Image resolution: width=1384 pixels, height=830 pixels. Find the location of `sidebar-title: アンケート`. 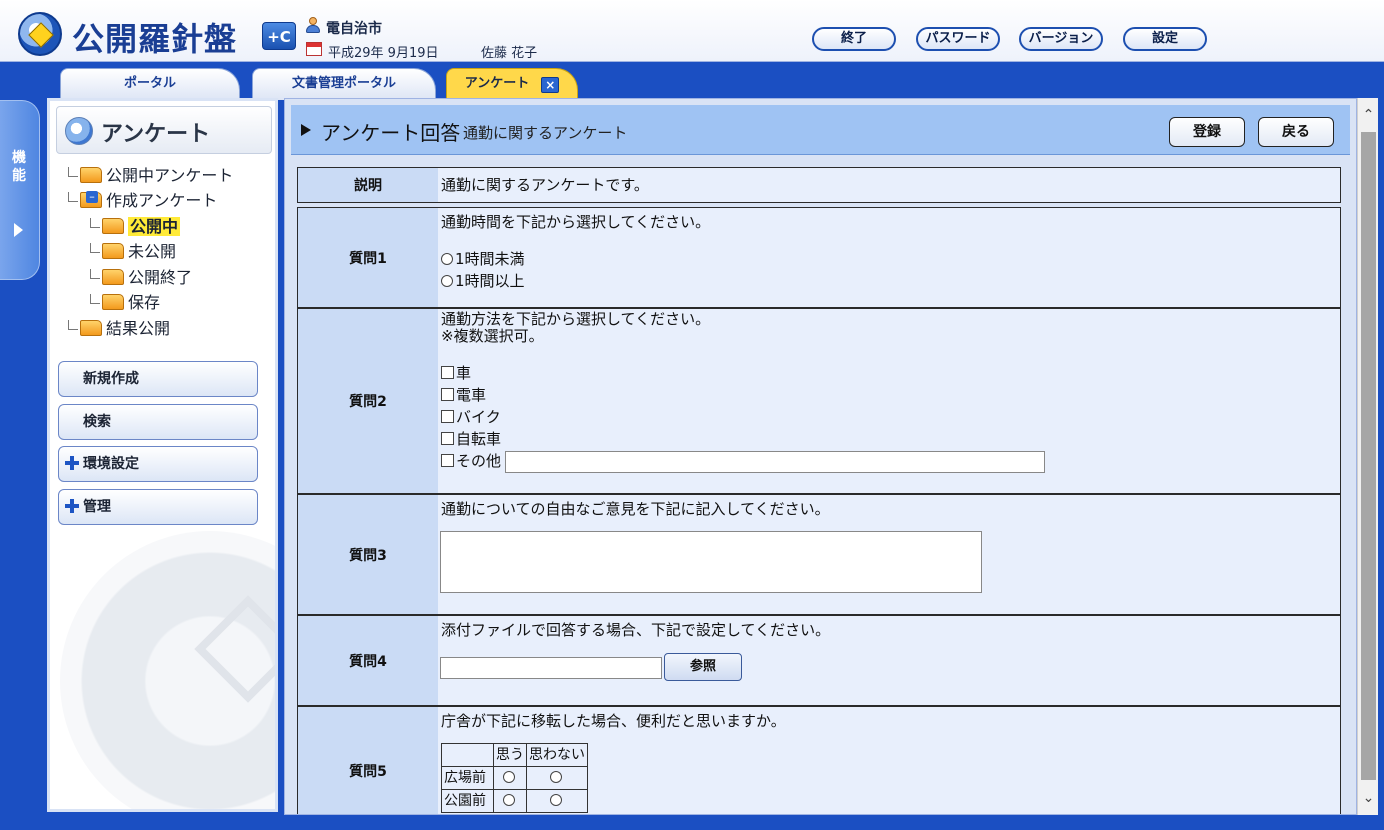

sidebar-title: アンケート is located at coordinates (156, 134).